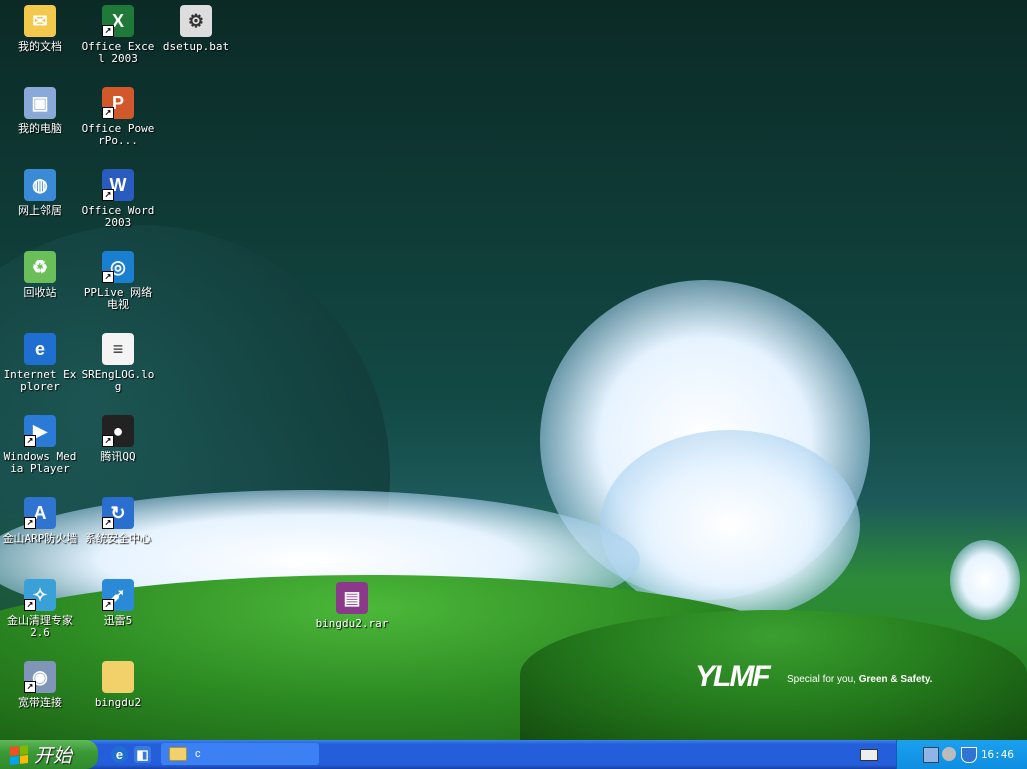 This screenshot has height=769, width=1027. Describe the element at coordinates (40, 21) in the screenshot. I see `my-documents-icon: ✉` at that location.